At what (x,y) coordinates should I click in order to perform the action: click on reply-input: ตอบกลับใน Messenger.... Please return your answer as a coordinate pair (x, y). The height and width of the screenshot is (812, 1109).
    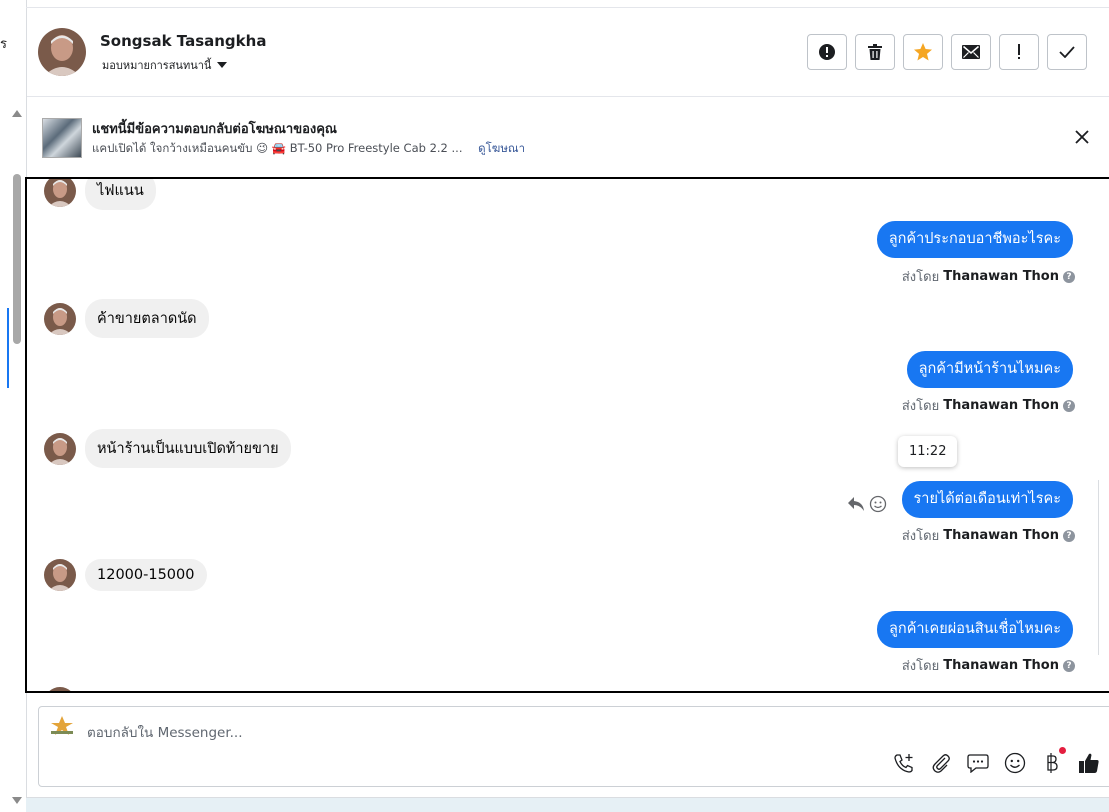
    Looking at the image, I should click on (165, 732).